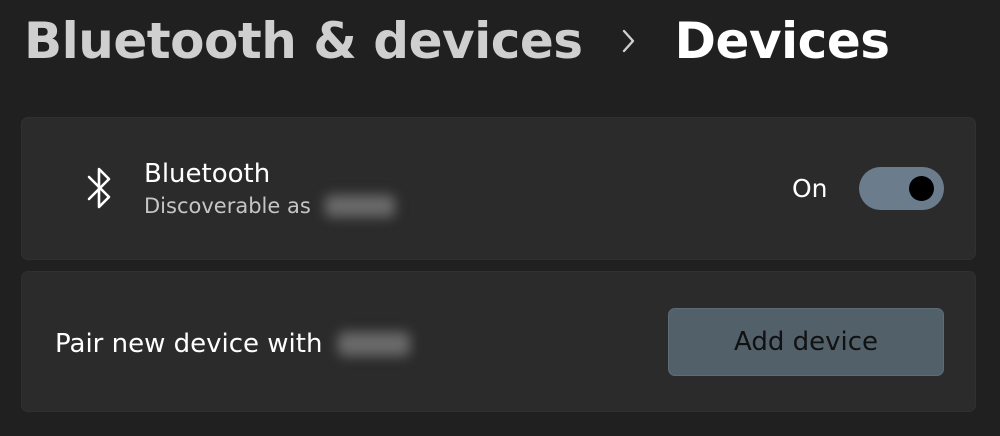 The image size is (1000, 436). I want to click on chevron-right-icon, so click(629, 41).